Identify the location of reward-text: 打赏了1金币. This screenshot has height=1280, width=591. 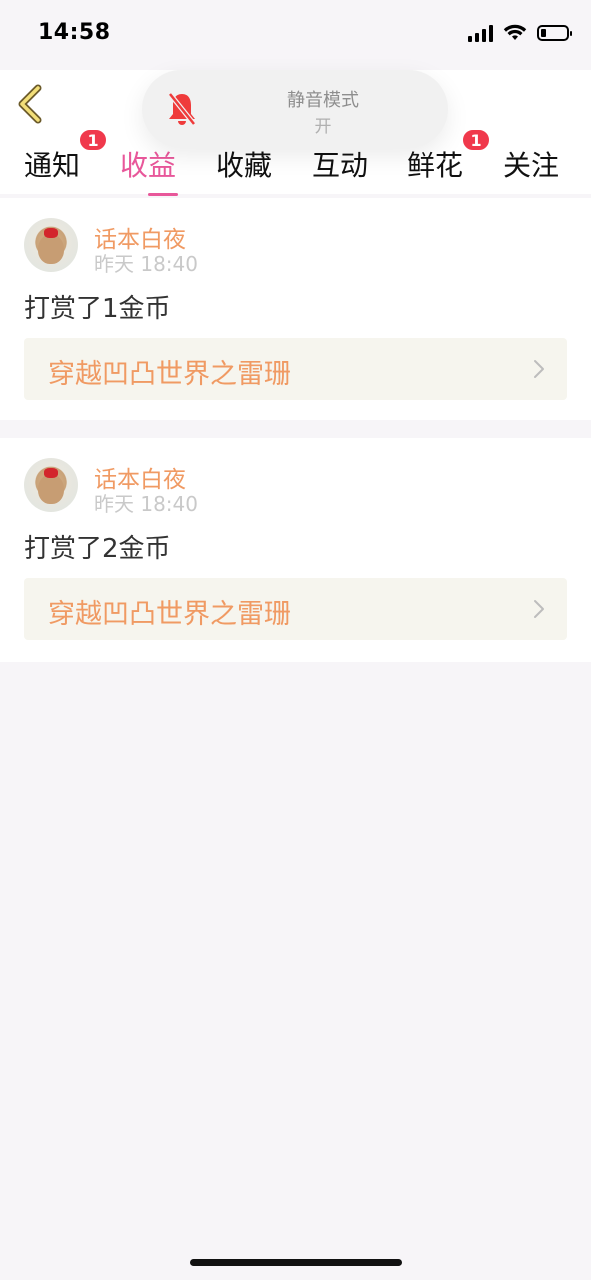
(97, 309).